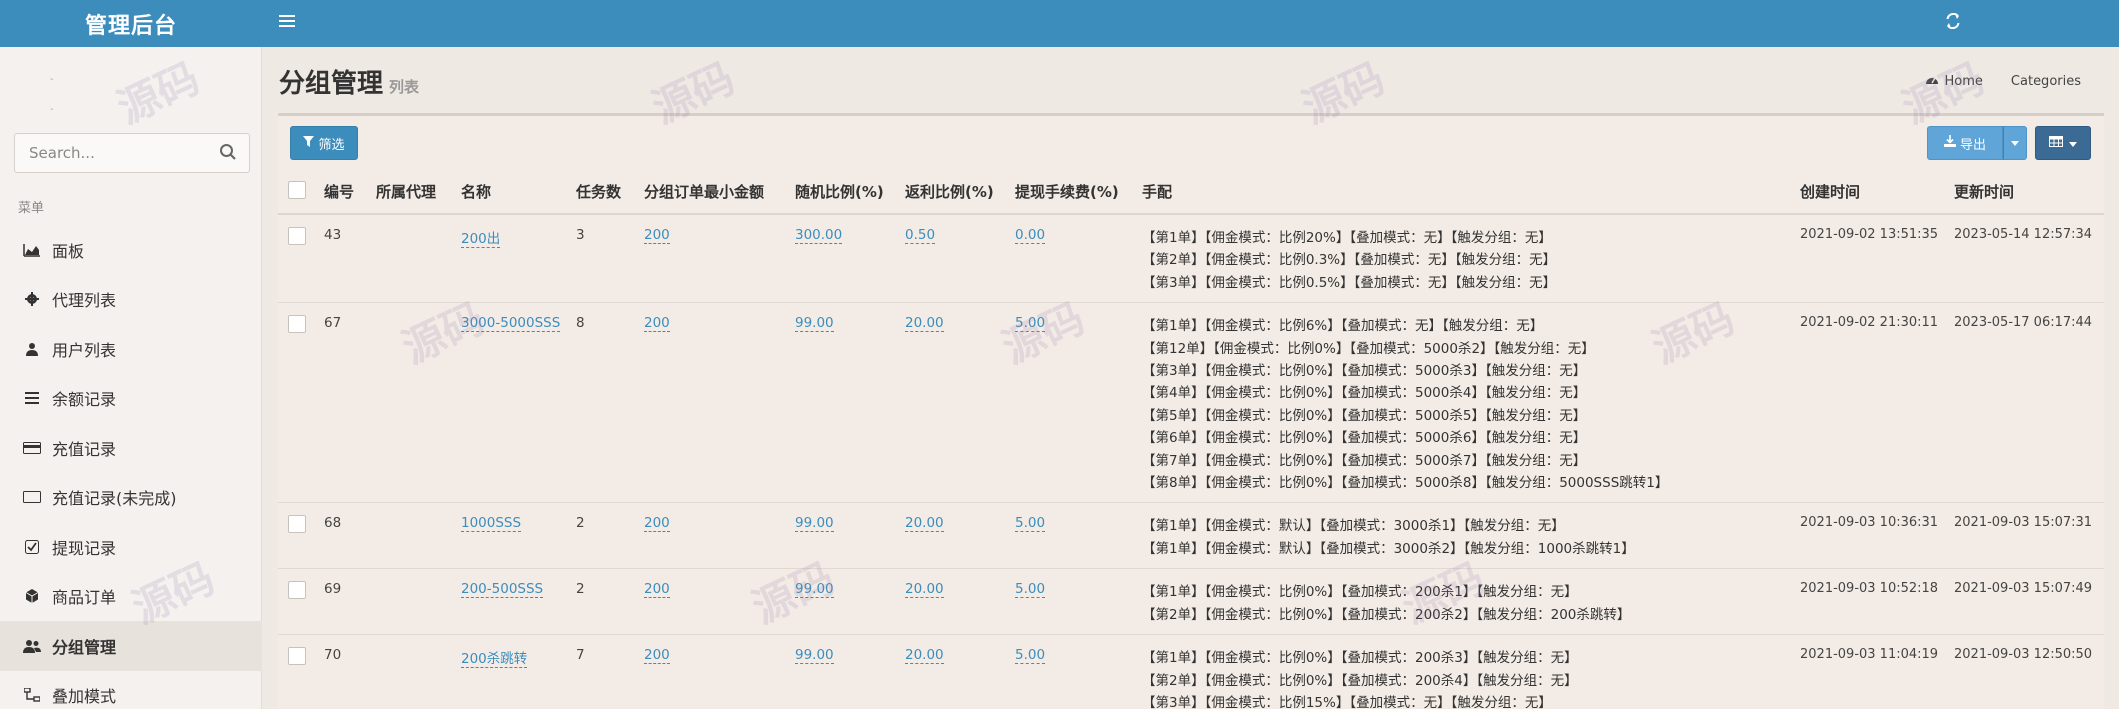  I want to click on breadcrumb-current: Categories, so click(2046, 81).